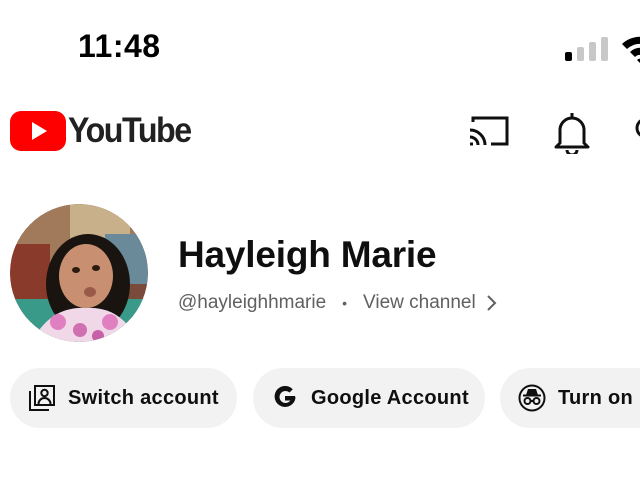  Describe the element at coordinates (419, 302) in the screenshot. I see `view-channel-label: View channel` at that location.